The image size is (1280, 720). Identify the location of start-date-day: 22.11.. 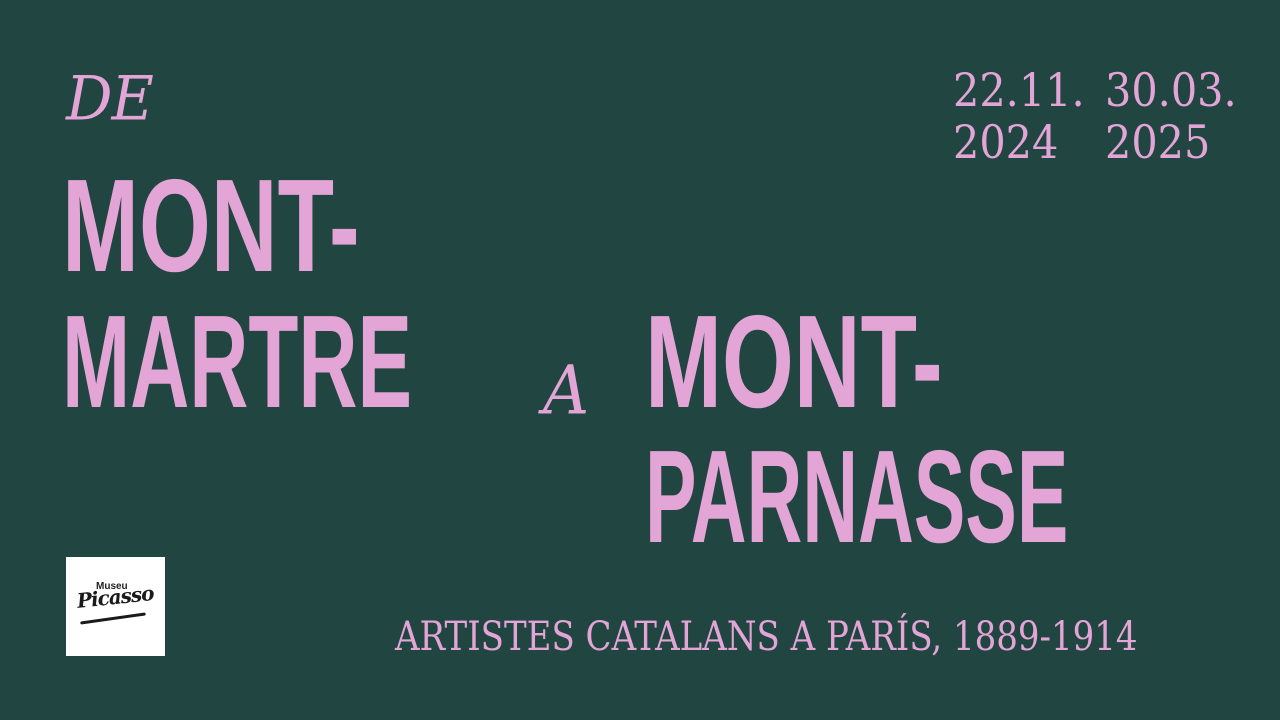
(1019, 90).